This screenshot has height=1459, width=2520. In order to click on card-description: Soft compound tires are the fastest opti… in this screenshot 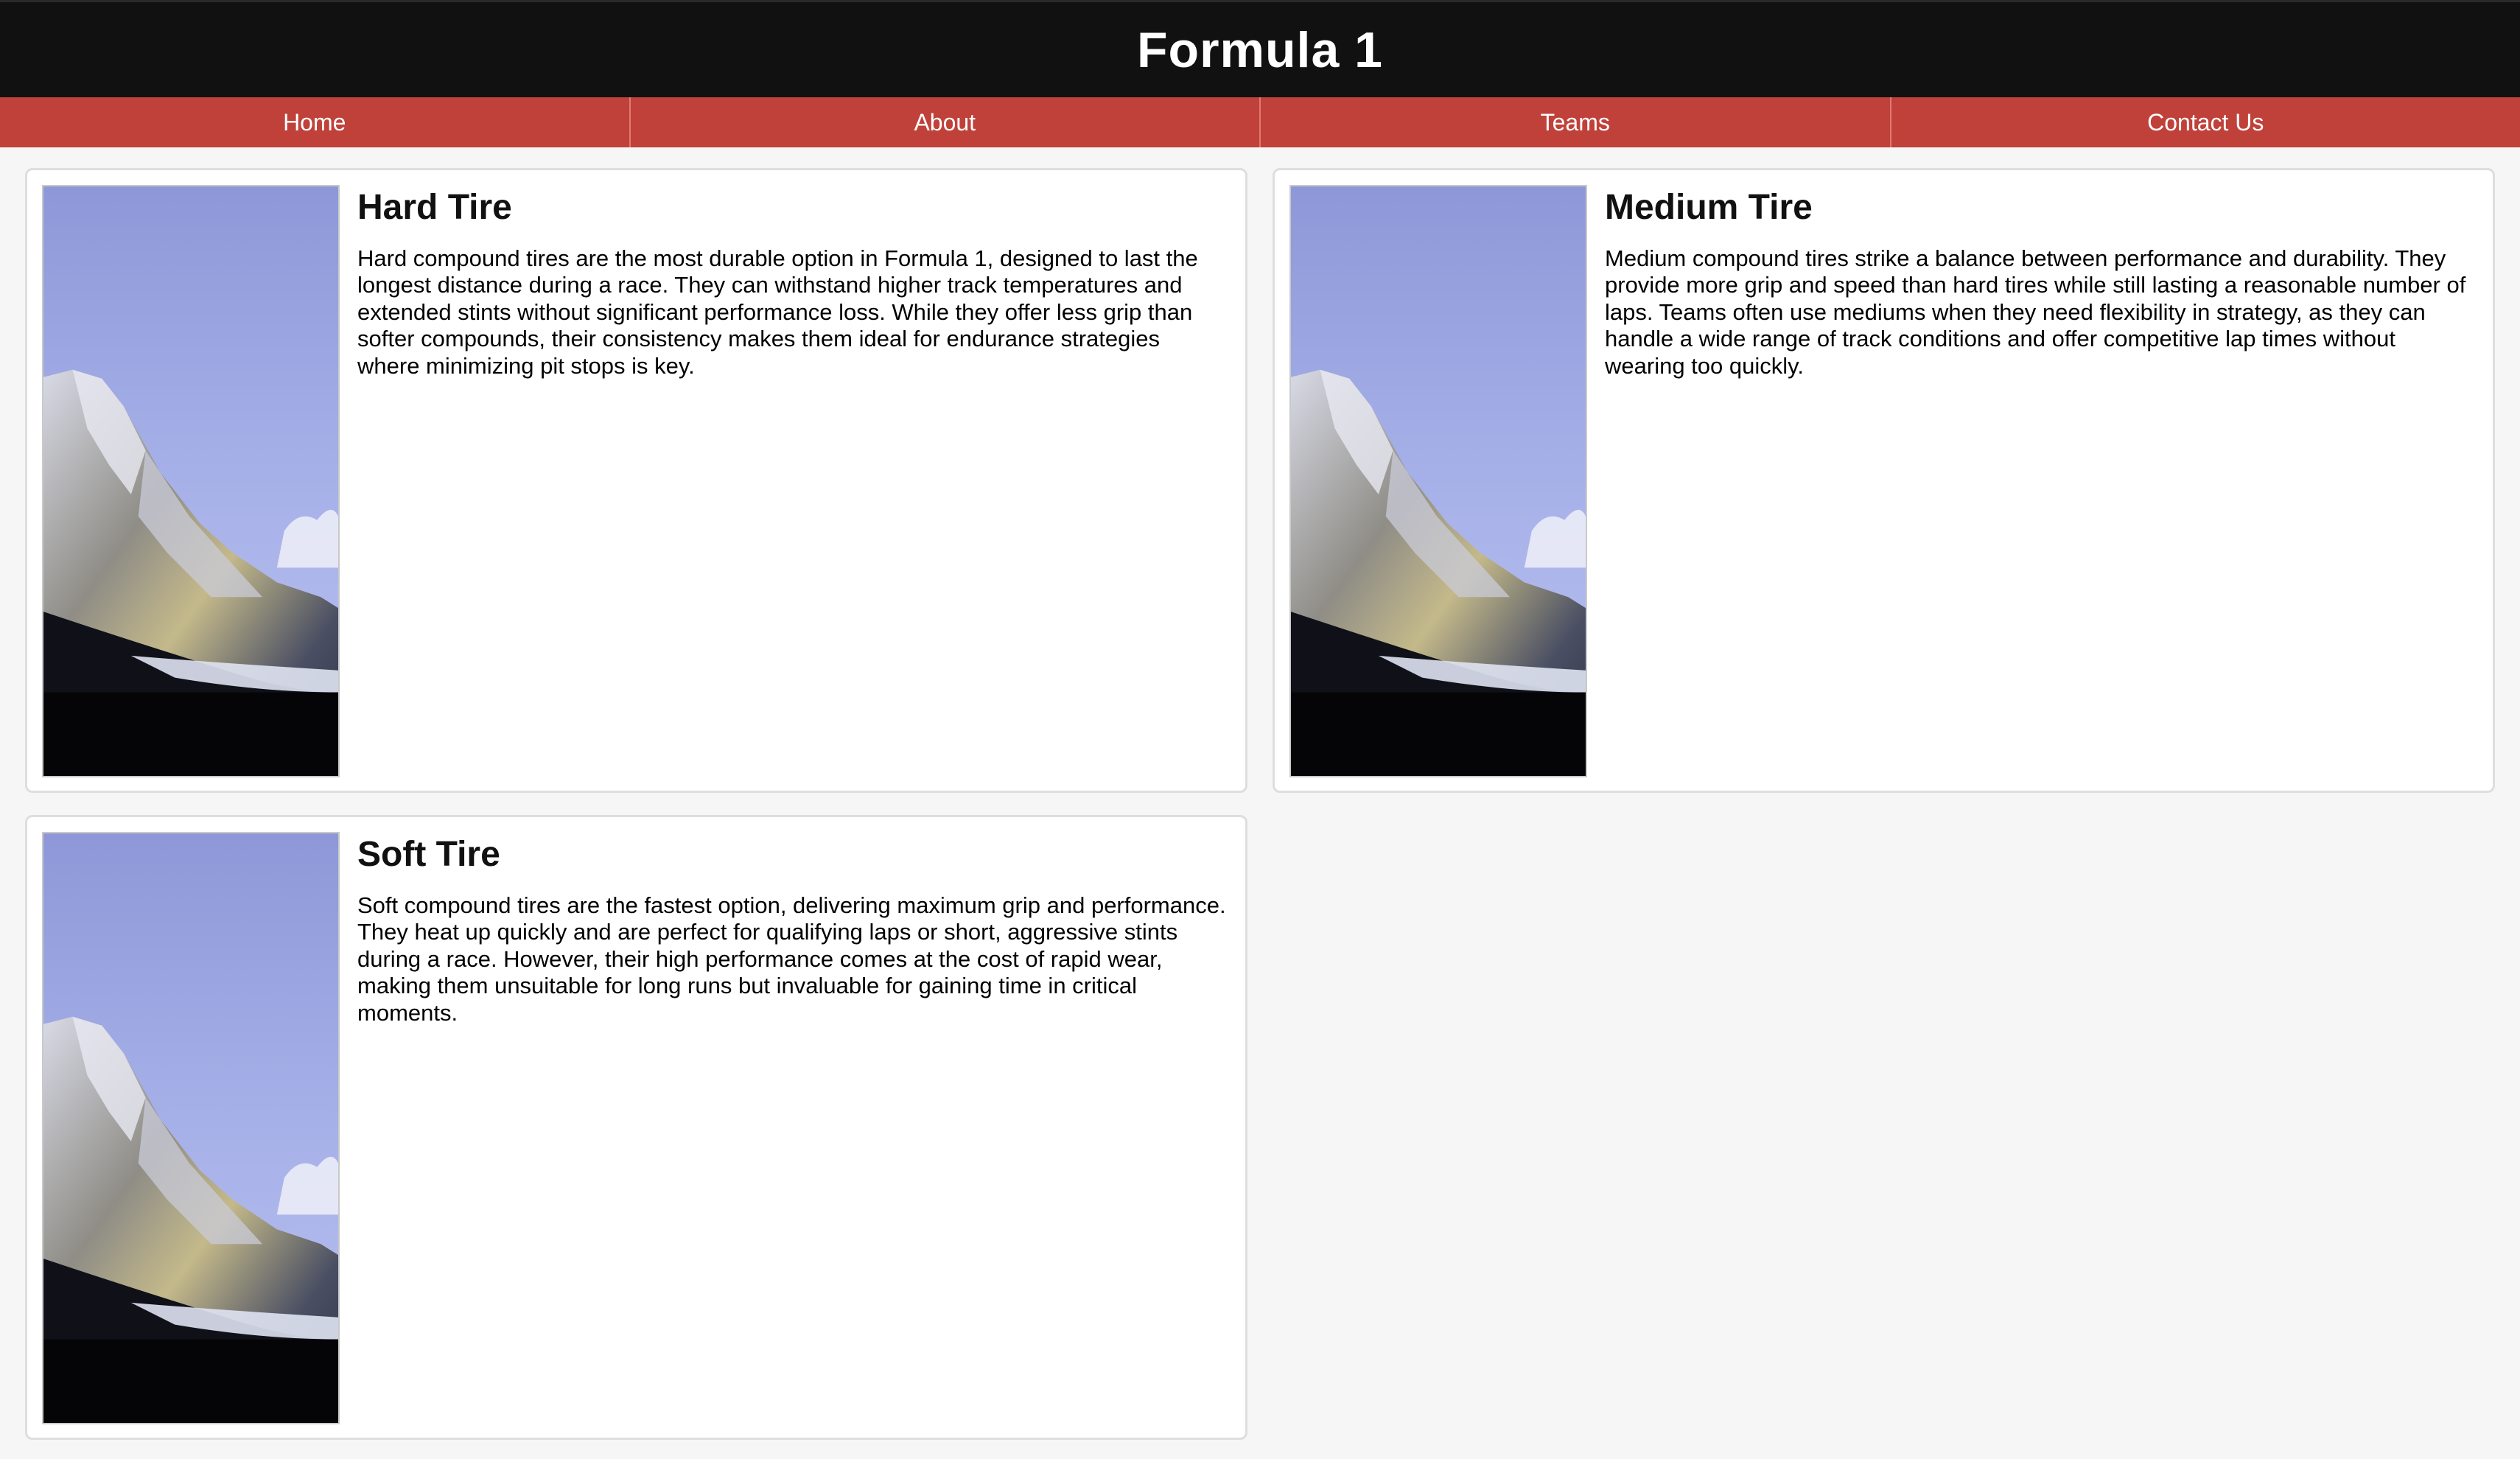, I will do `click(791, 959)`.